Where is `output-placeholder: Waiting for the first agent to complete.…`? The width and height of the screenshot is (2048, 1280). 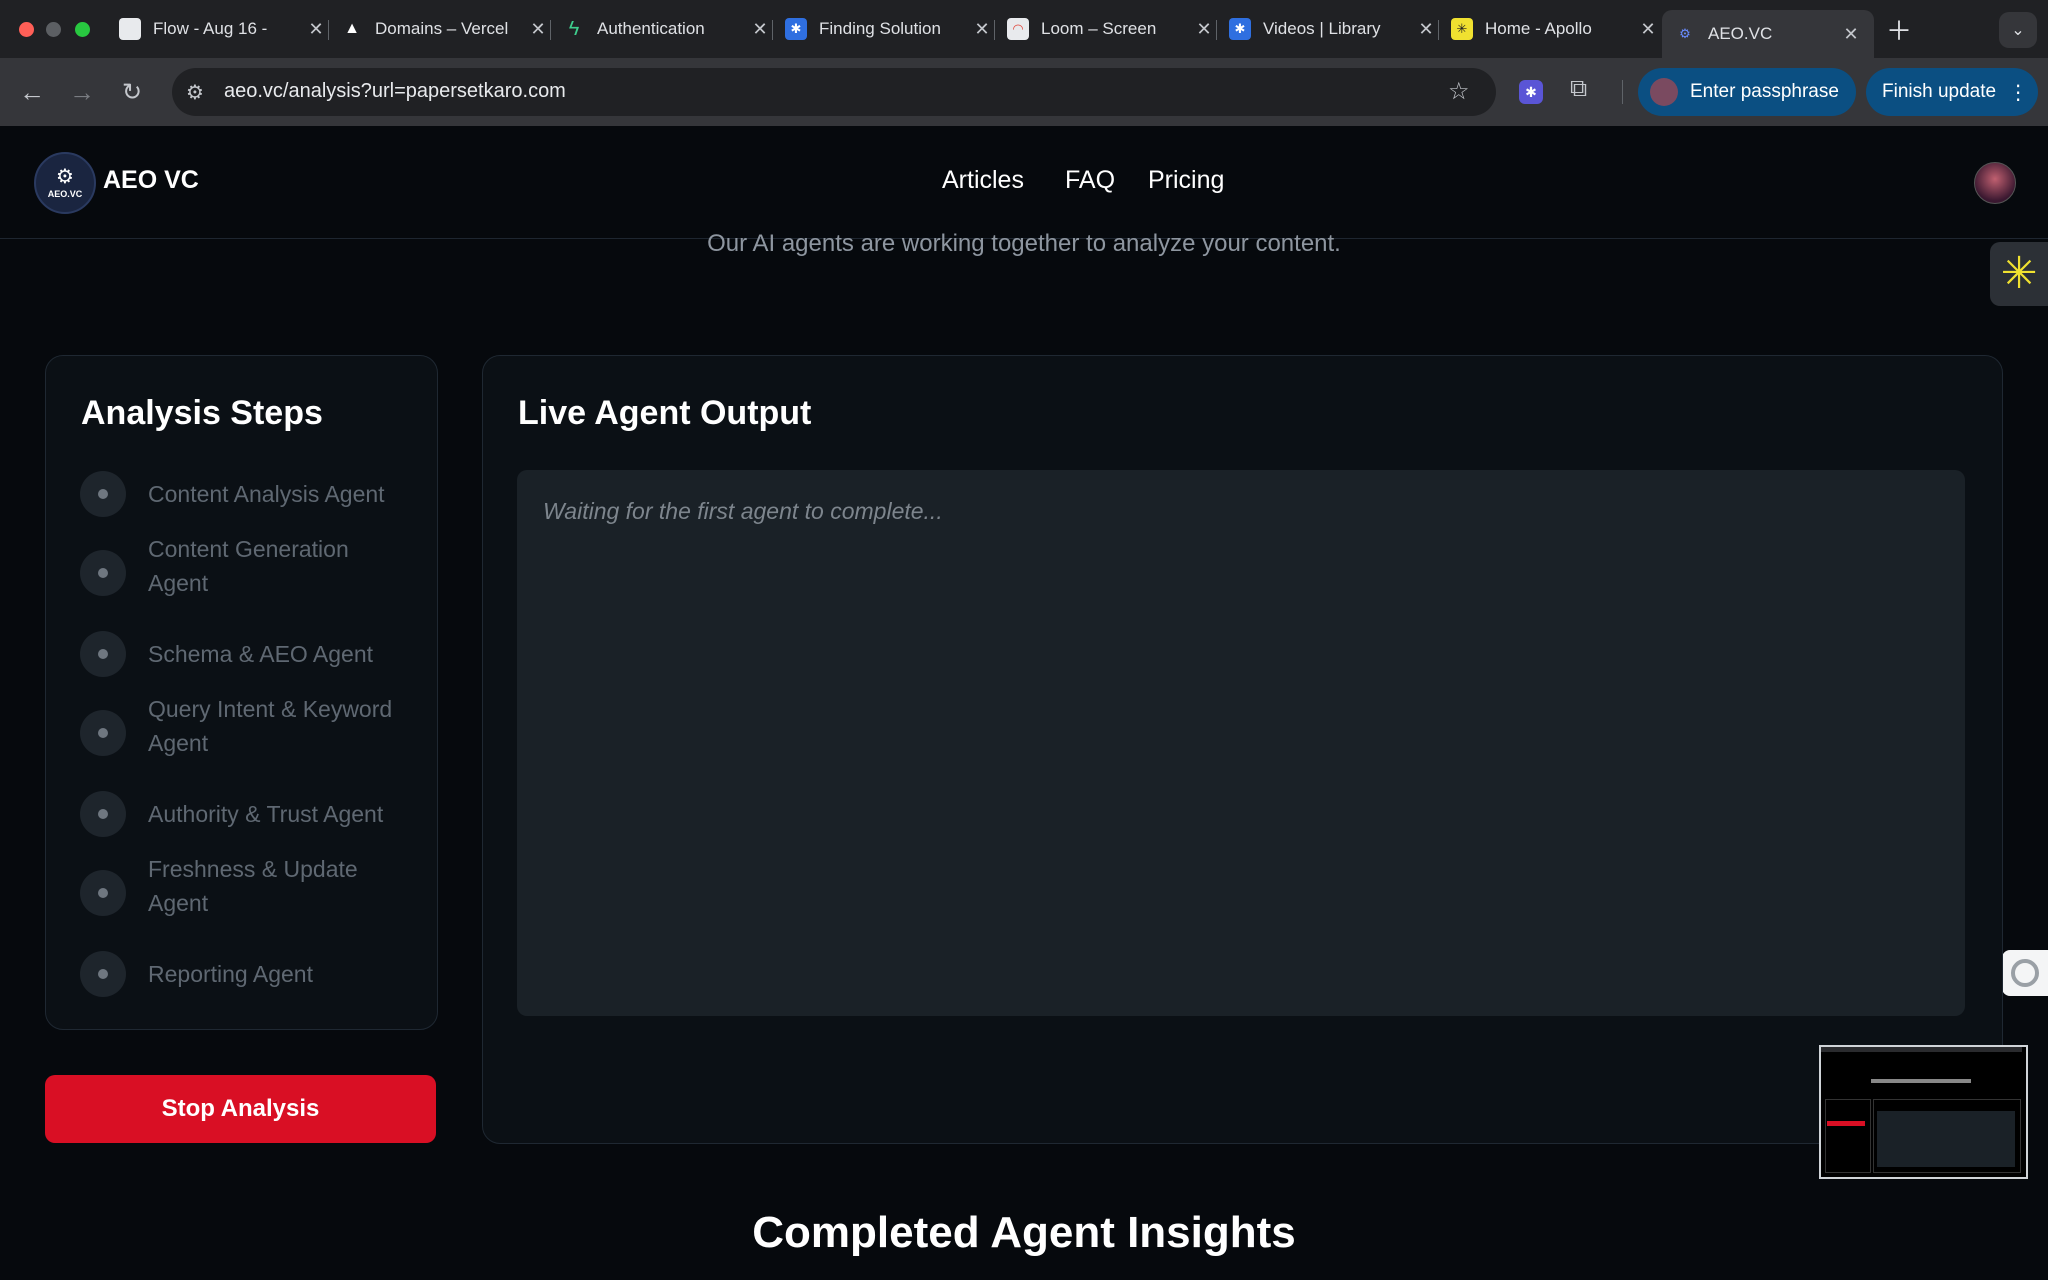
output-placeholder: Waiting for the first agent to complete.… is located at coordinates (743, 511).